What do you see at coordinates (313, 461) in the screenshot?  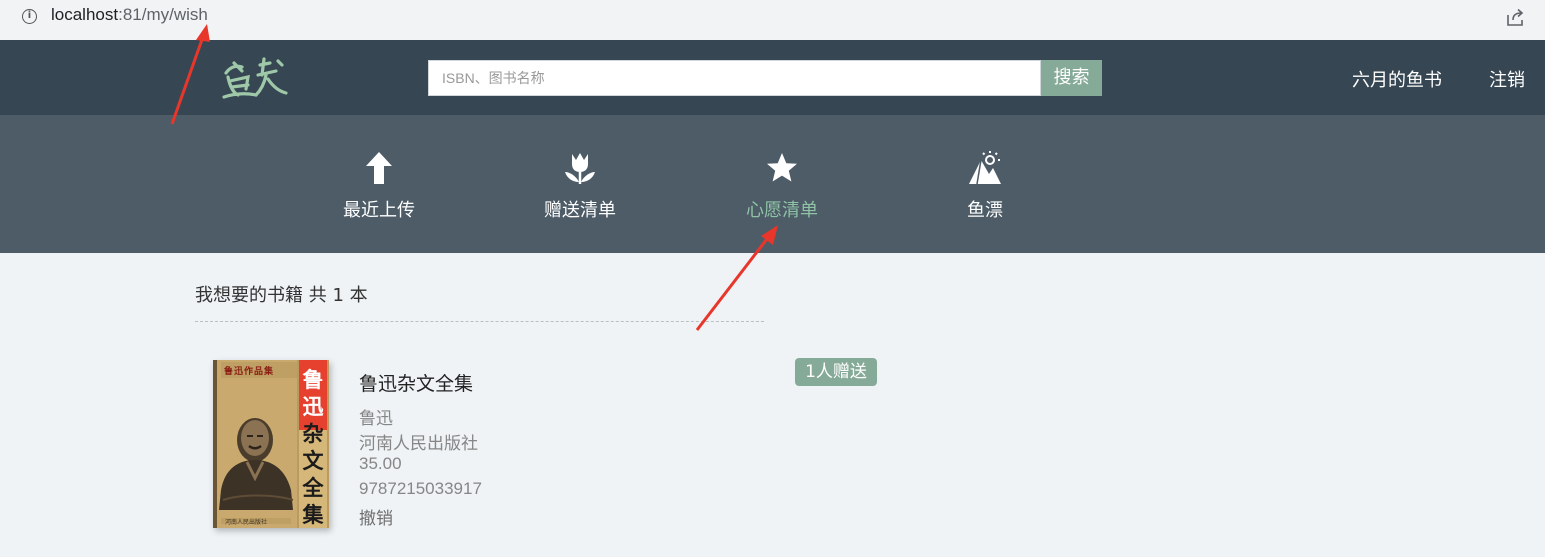 I see `cover-title-char: 文` at bounding box center [313, 461].